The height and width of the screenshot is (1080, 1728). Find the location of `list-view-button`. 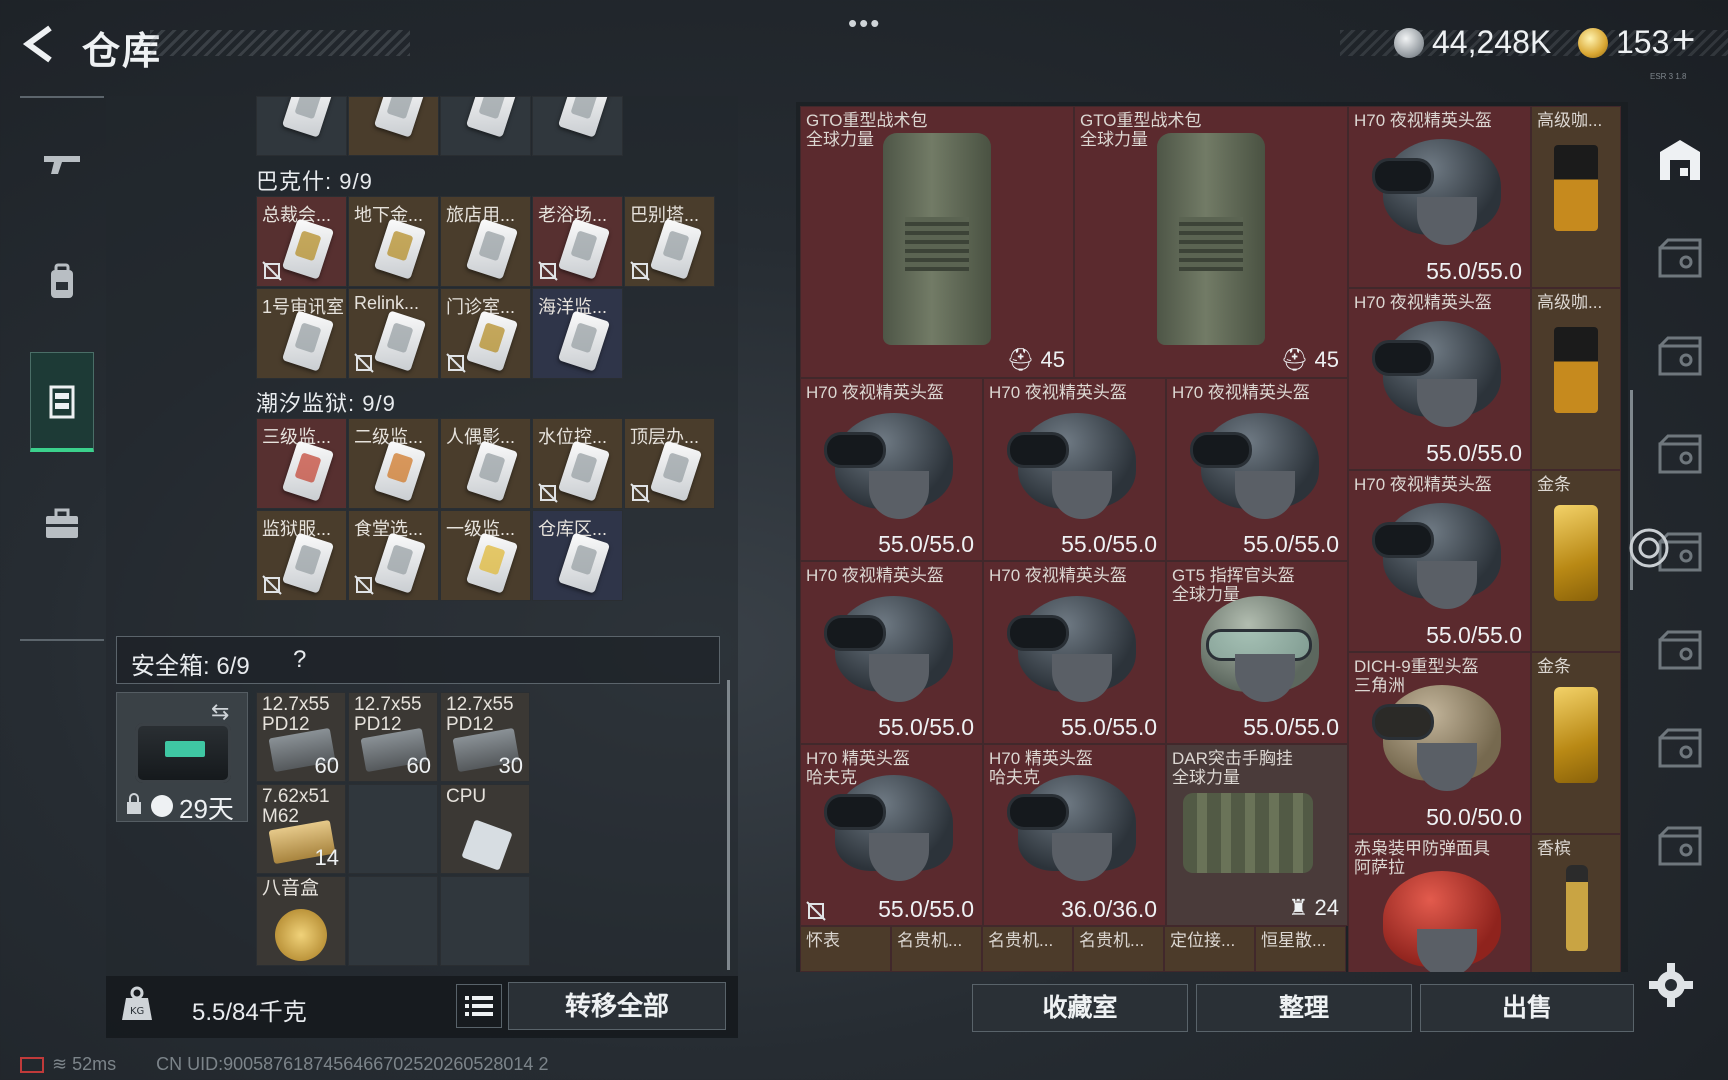

list-view-button is located at coordinates (479, 1006).